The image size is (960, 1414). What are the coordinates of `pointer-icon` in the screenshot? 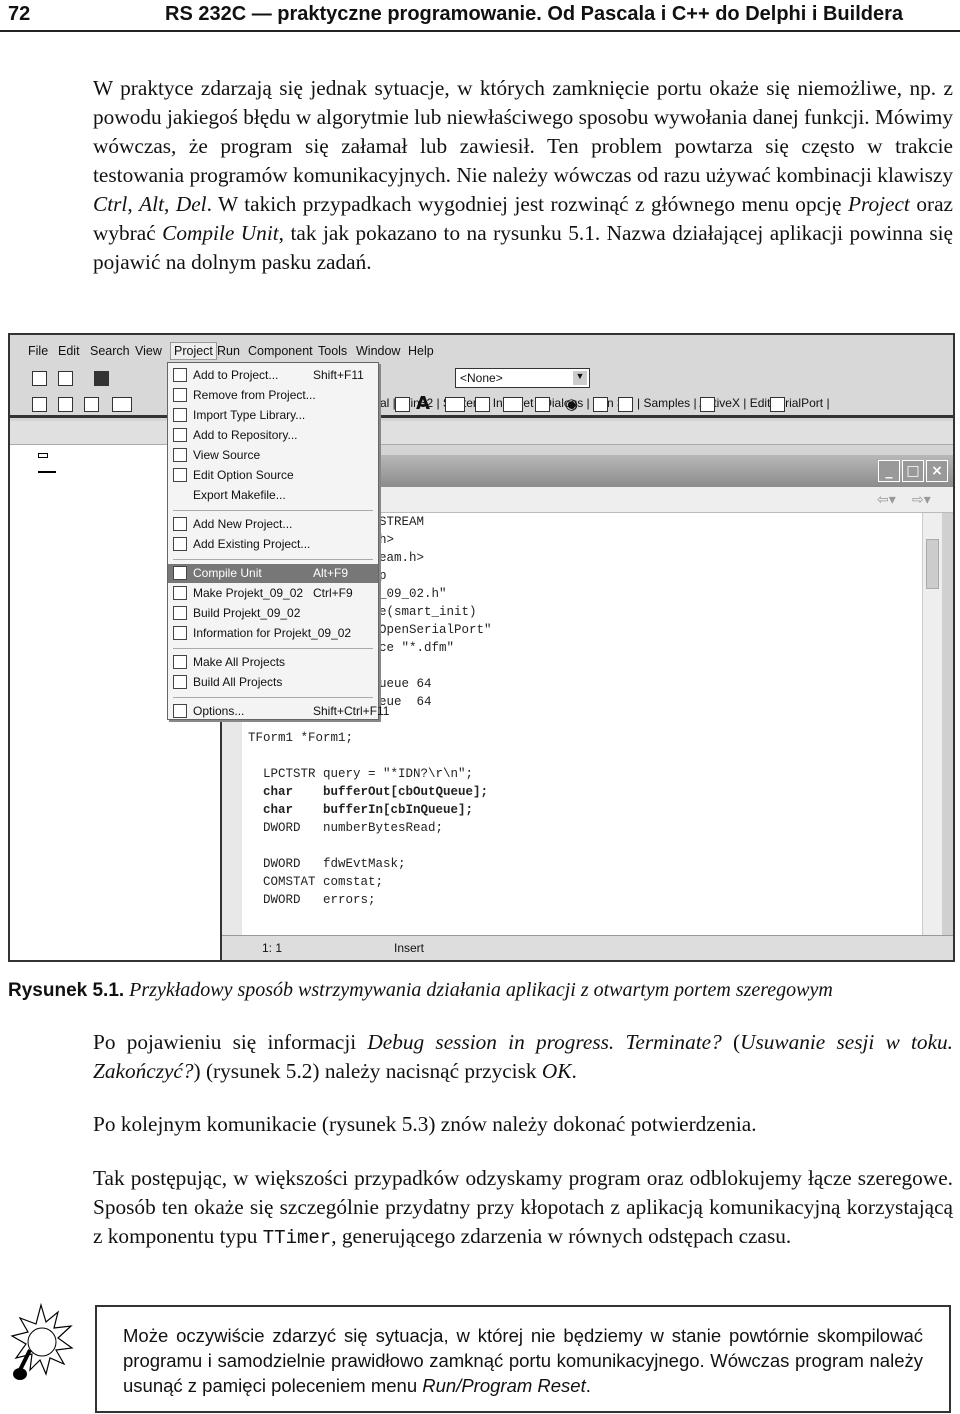 It's located at (402, 404).